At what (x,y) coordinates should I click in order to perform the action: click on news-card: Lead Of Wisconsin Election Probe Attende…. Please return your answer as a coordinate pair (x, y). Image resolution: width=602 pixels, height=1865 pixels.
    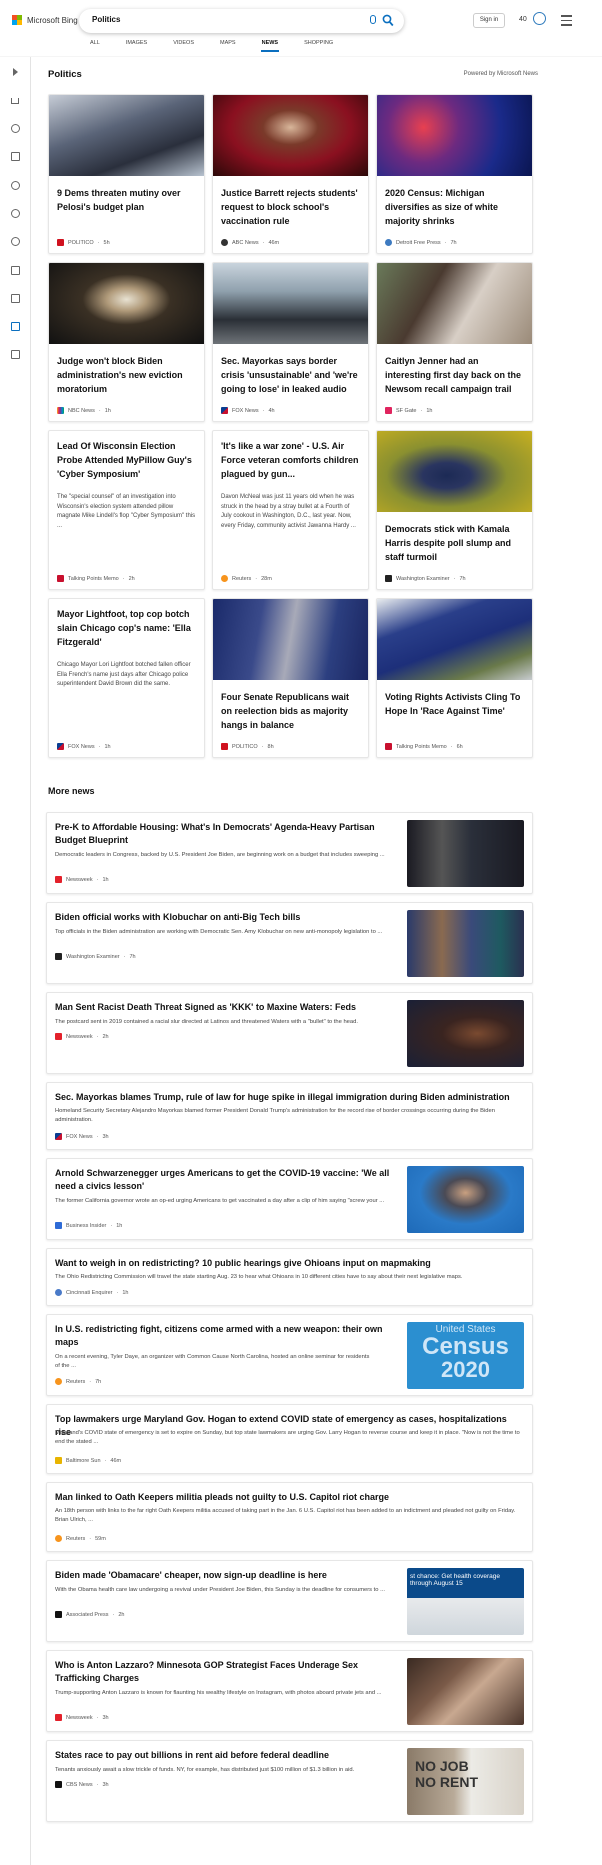
    Looking at the image, I should click on (126, 510).